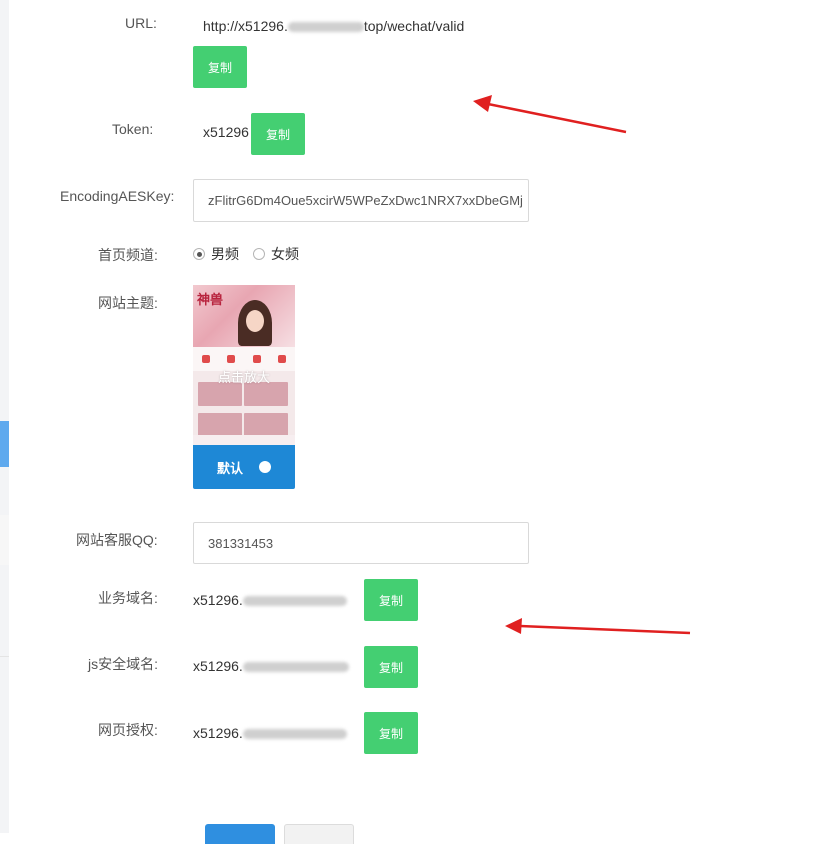  I want to click on arrow-top-icon, so click(550, 114).